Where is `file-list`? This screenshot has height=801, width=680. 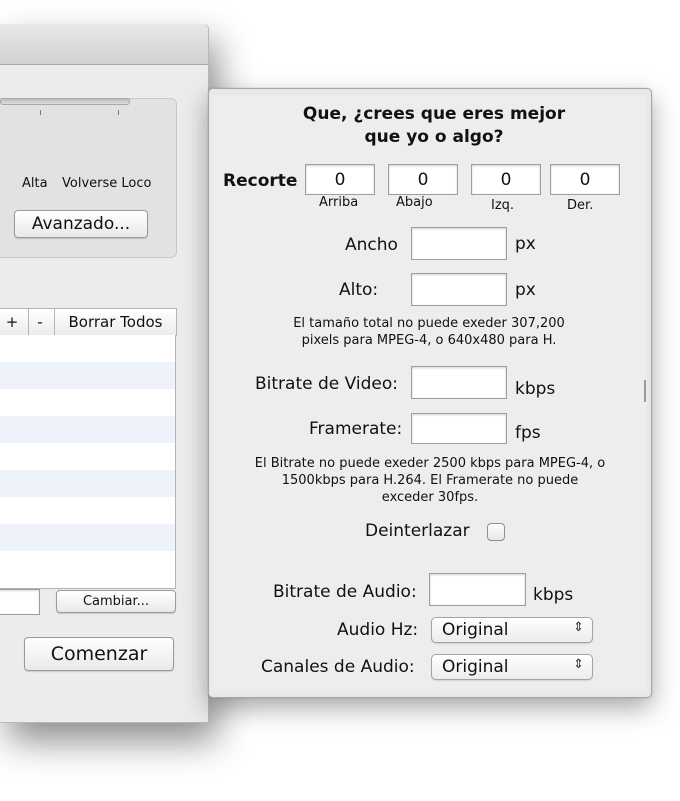 file-list is located at coordinates (88, 462).